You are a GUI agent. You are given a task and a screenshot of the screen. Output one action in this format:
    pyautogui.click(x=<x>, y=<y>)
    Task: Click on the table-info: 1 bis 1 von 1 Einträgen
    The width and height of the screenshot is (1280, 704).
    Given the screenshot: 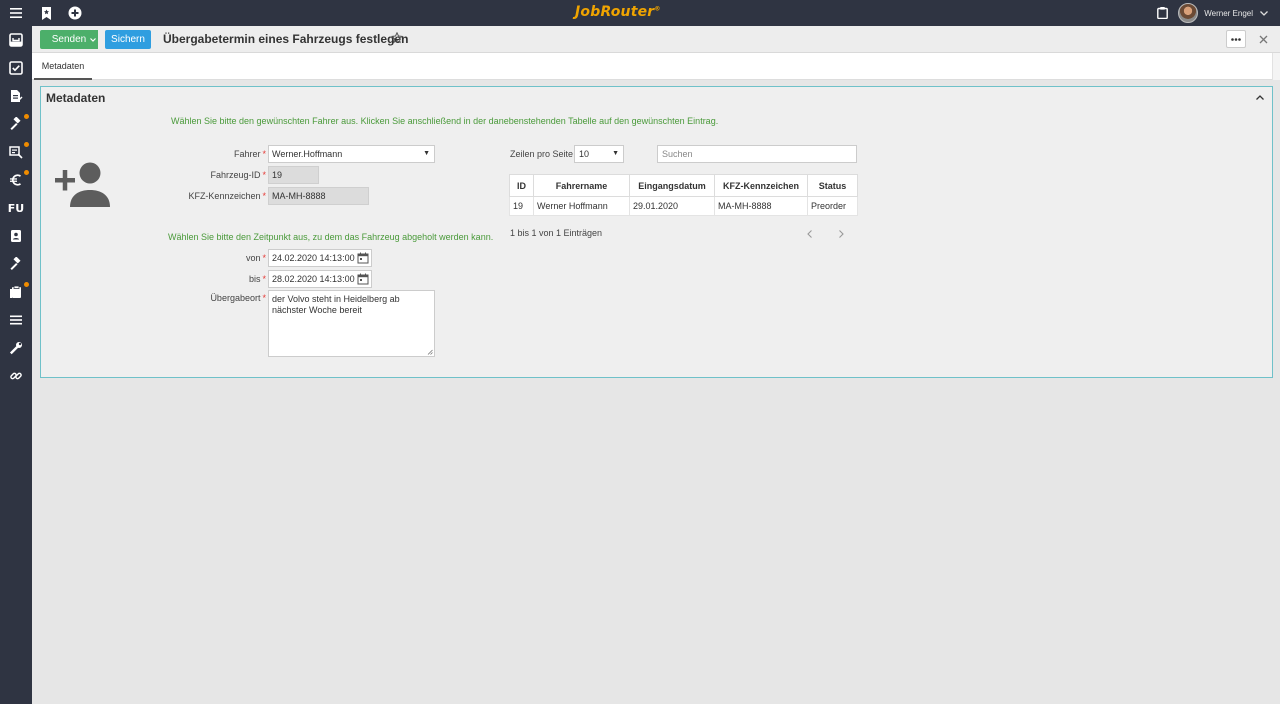 What is the action you would take?
    pyautogui.click(x=556, y=233)
    